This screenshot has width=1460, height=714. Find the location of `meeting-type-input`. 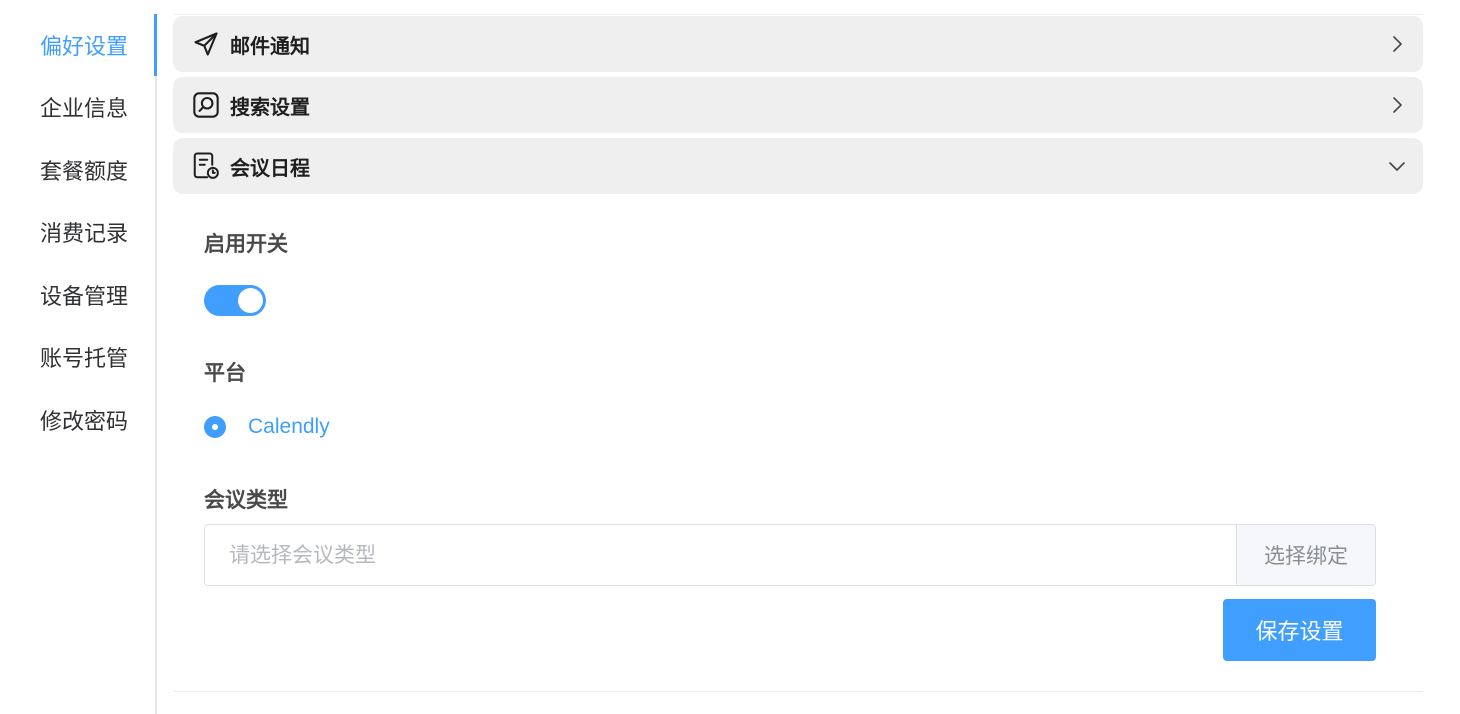

meeting-type-input is located at coordinates (720, 555).